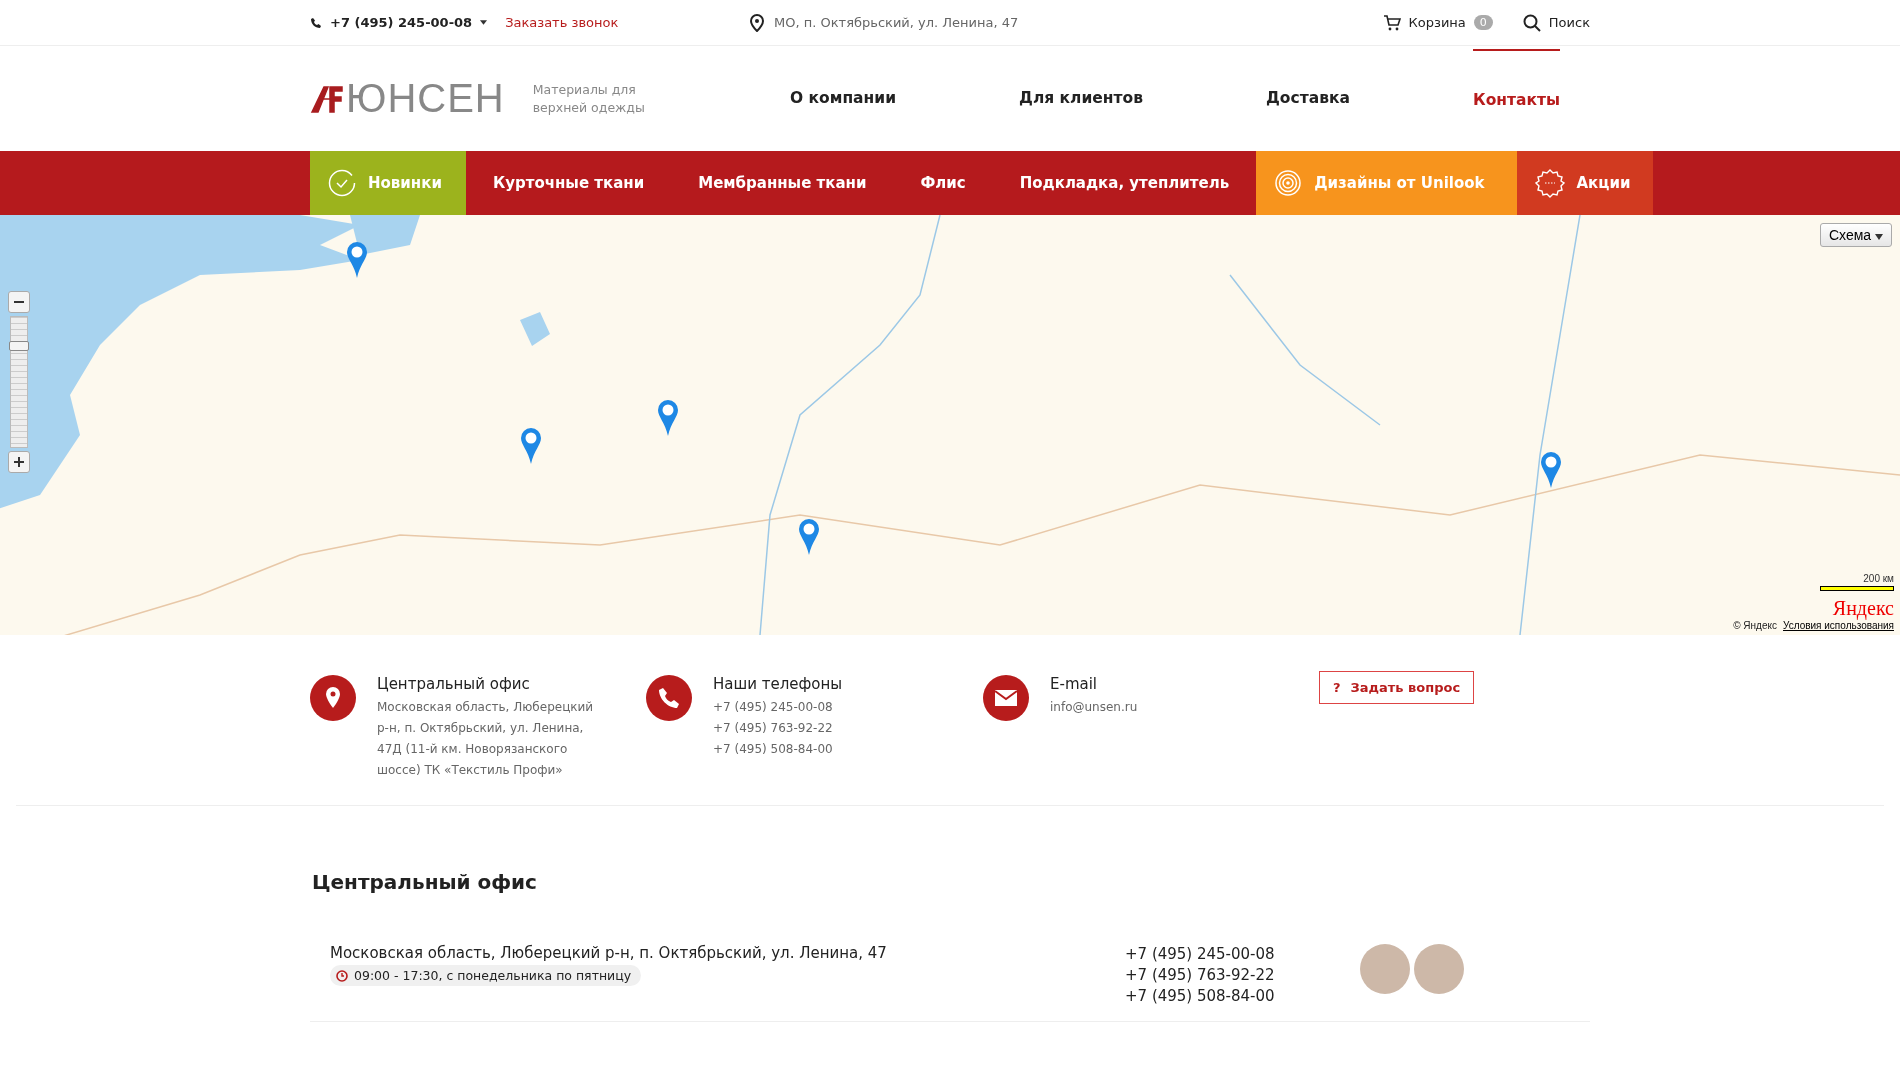 The image size is (1900, 1080). I want to click on cart-count-badge: 0, so click(1483, 22).